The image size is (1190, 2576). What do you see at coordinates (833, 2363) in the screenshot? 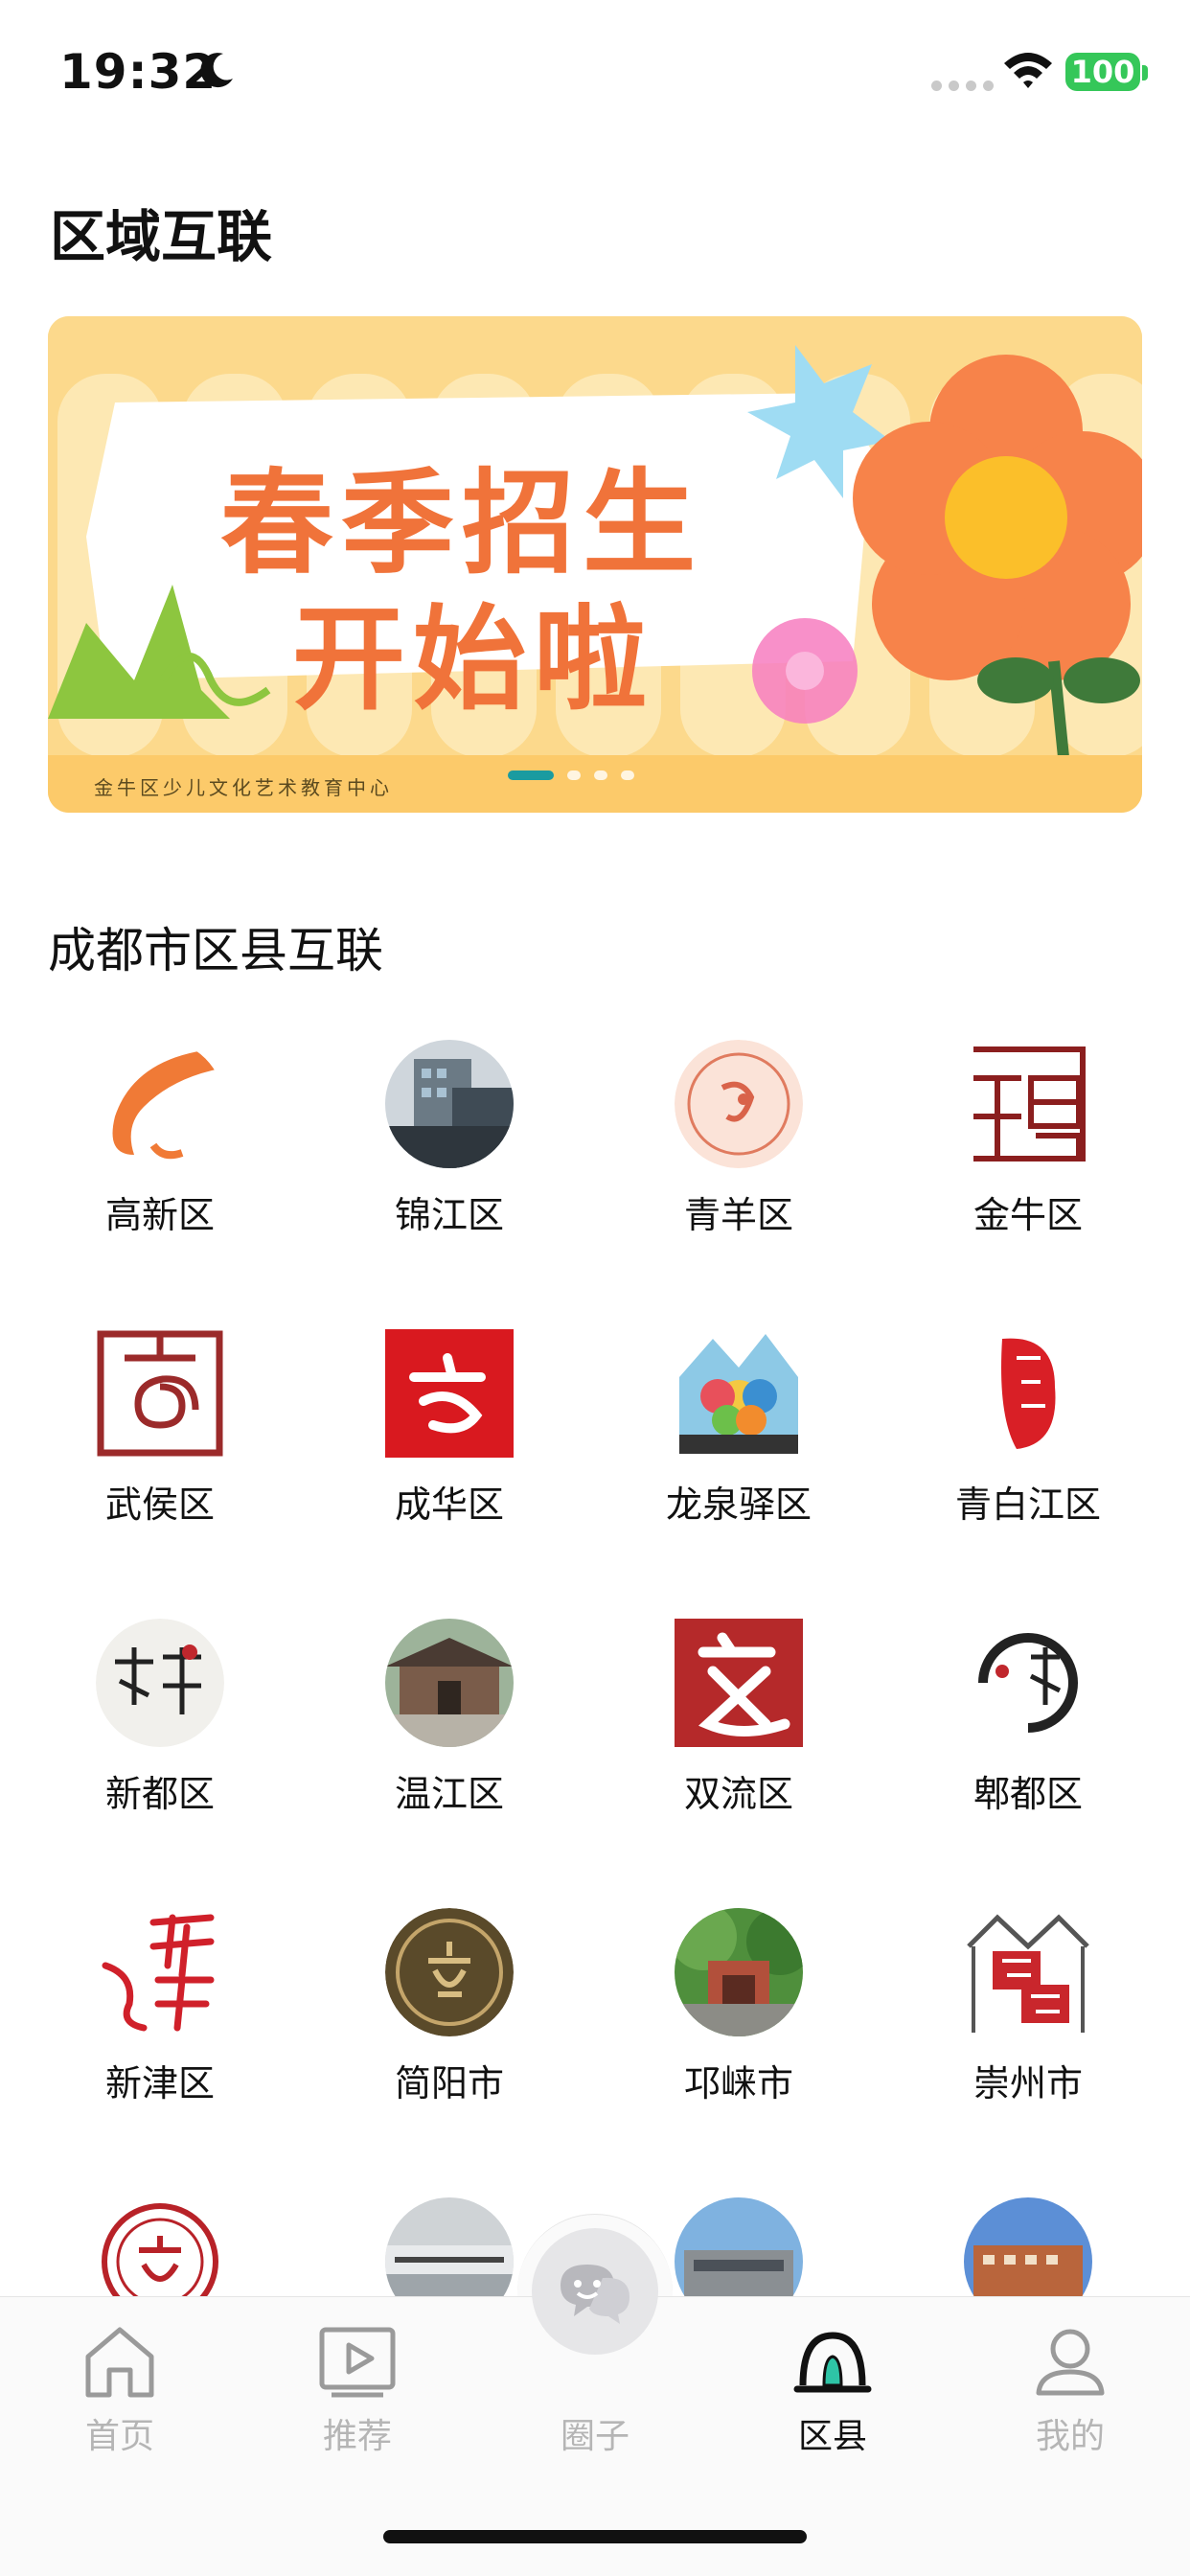
I see `bell-dome-icon` at bounding box center [833, 2363].